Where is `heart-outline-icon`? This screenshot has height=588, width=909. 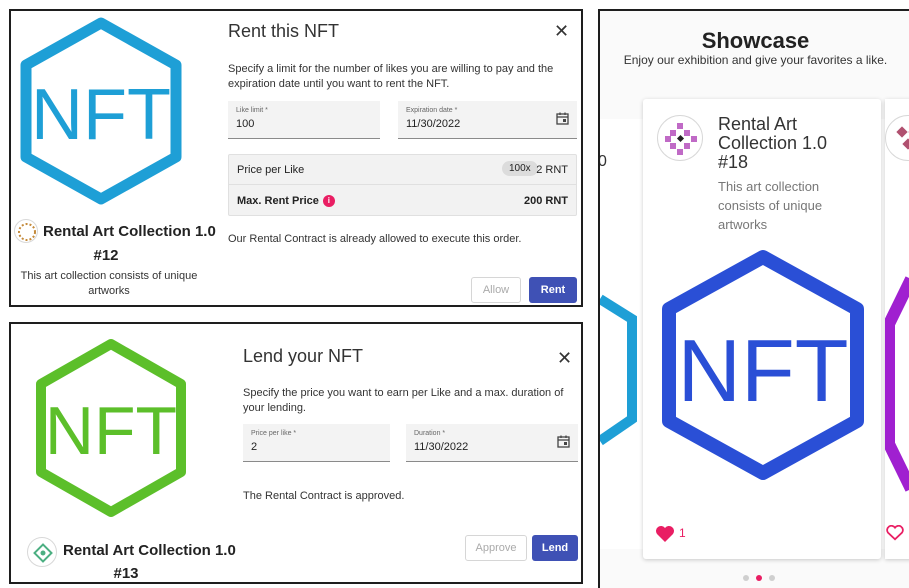
heart-outline-icon is located at coordinates (895, 533).